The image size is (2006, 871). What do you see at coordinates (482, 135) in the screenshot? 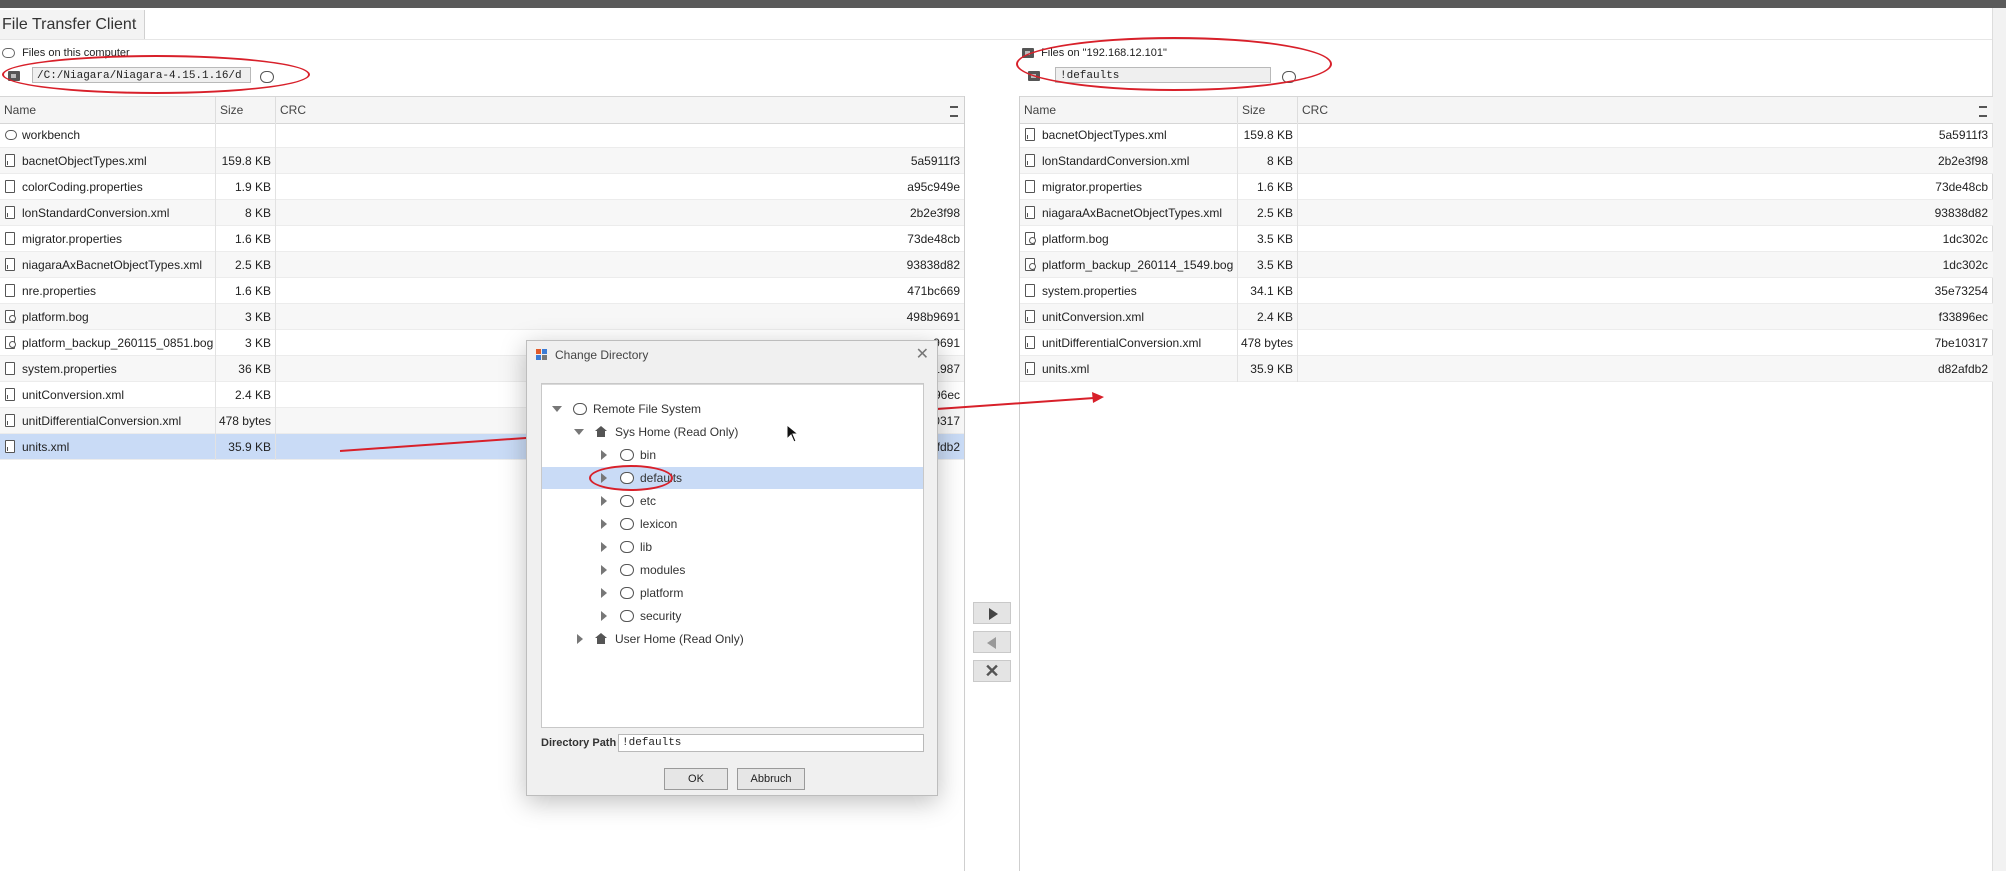
I see `table-row: workbench` at bounding box center [482, 135].